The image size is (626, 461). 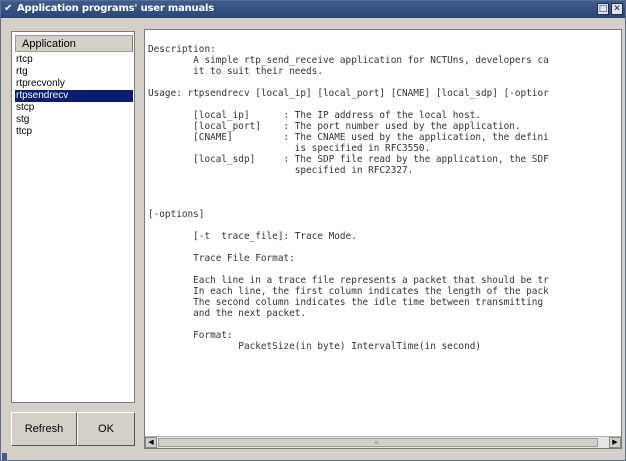 I want to click on list-item: stcp, so click(x=74, y=108).